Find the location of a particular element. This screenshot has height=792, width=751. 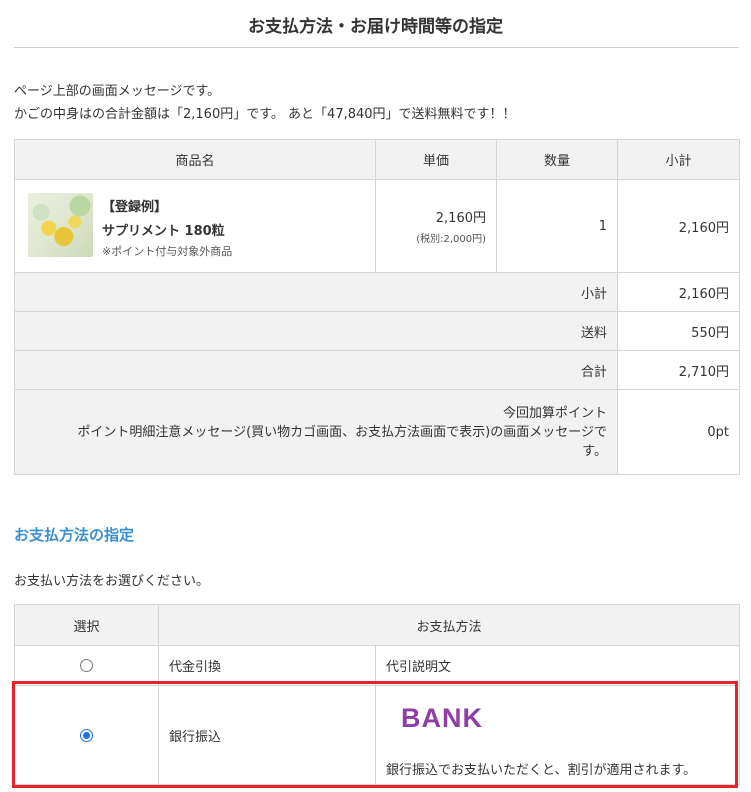

shipping-row: 送料 550円 is located at coordinates (377, 331).